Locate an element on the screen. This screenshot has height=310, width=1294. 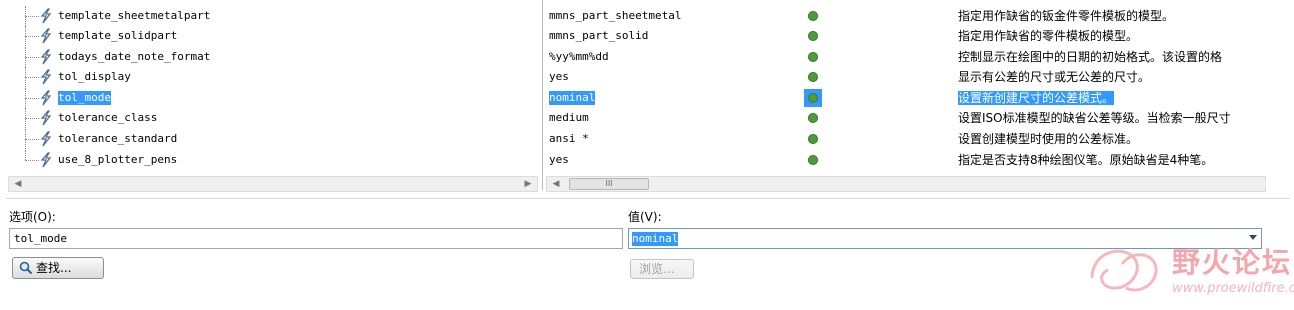
watermark-name: 野火论坛 is located at coordinates (1232, 262).